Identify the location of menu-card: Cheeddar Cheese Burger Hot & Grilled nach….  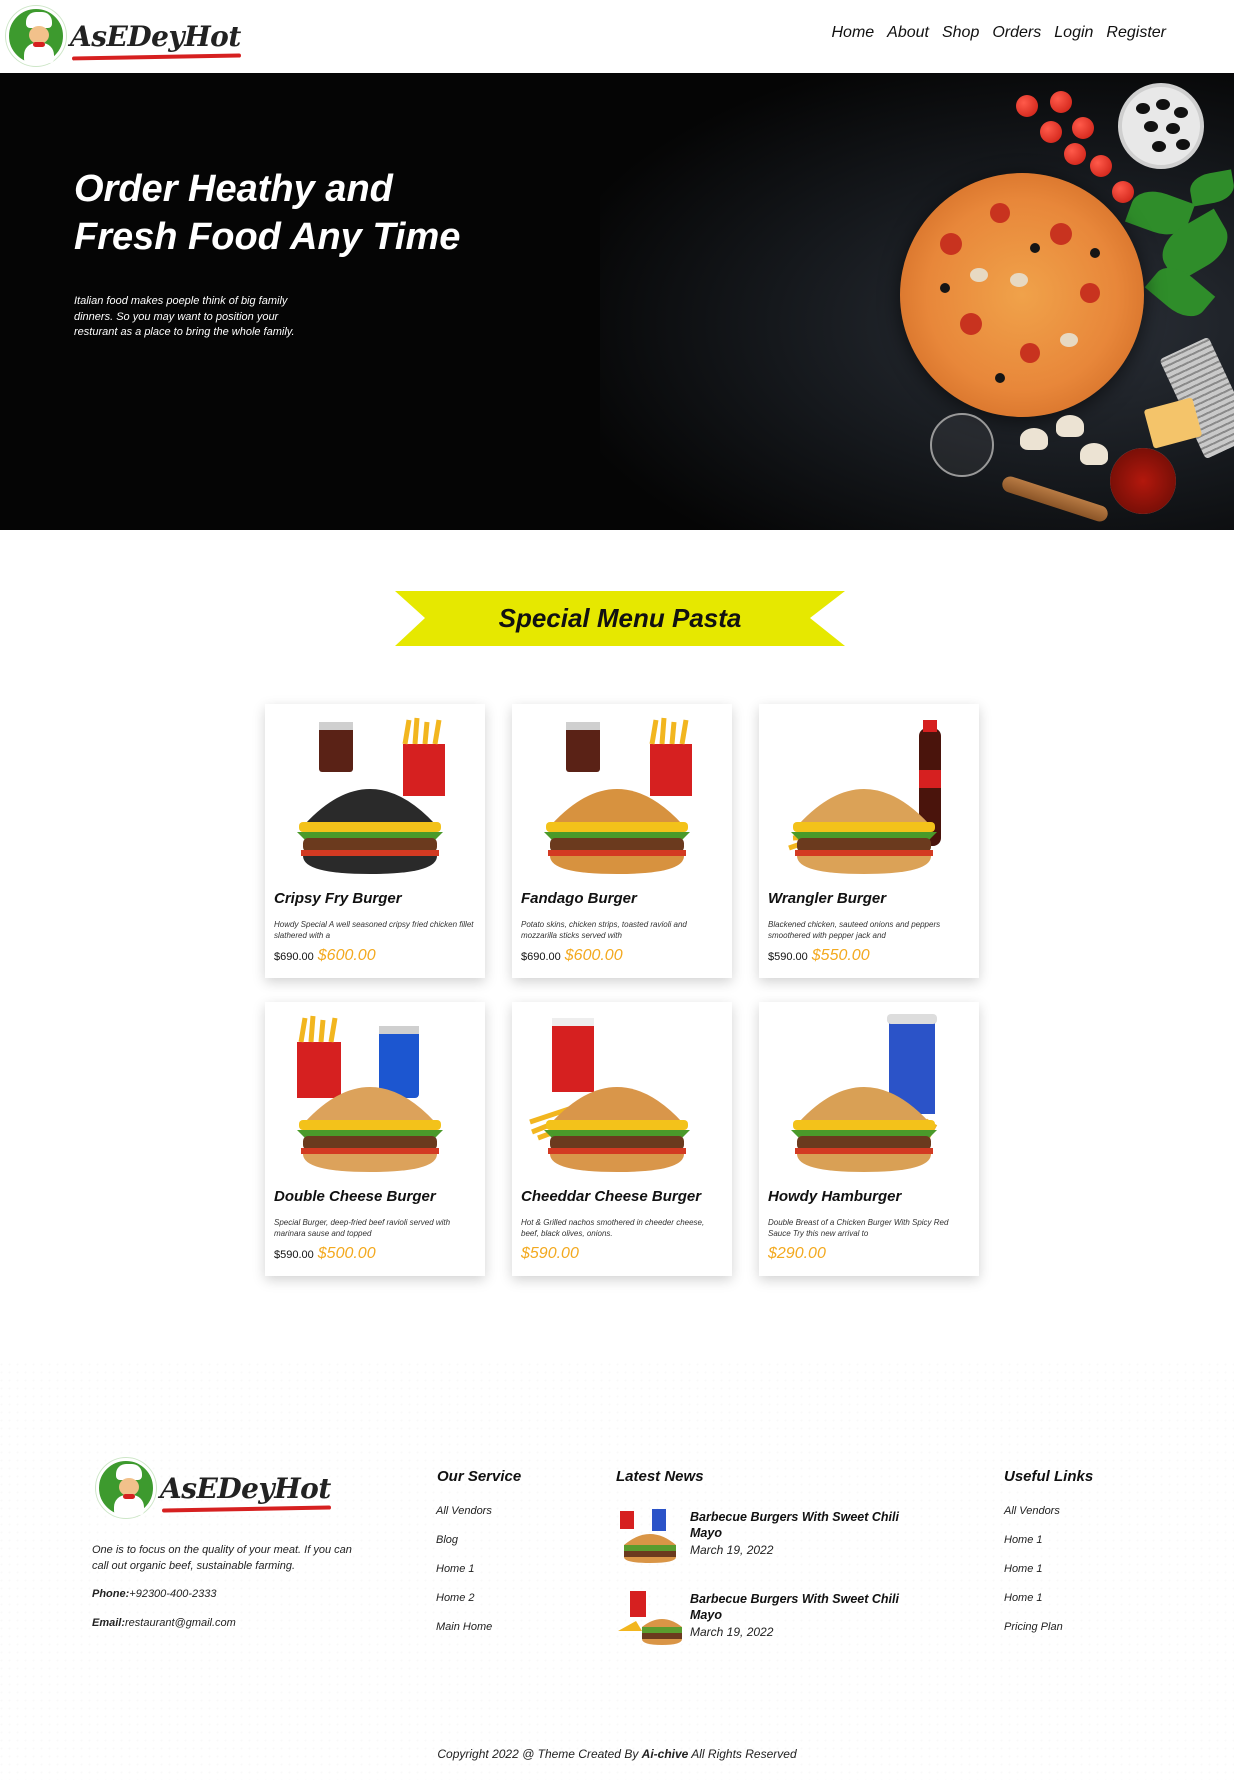
(622, 1139).